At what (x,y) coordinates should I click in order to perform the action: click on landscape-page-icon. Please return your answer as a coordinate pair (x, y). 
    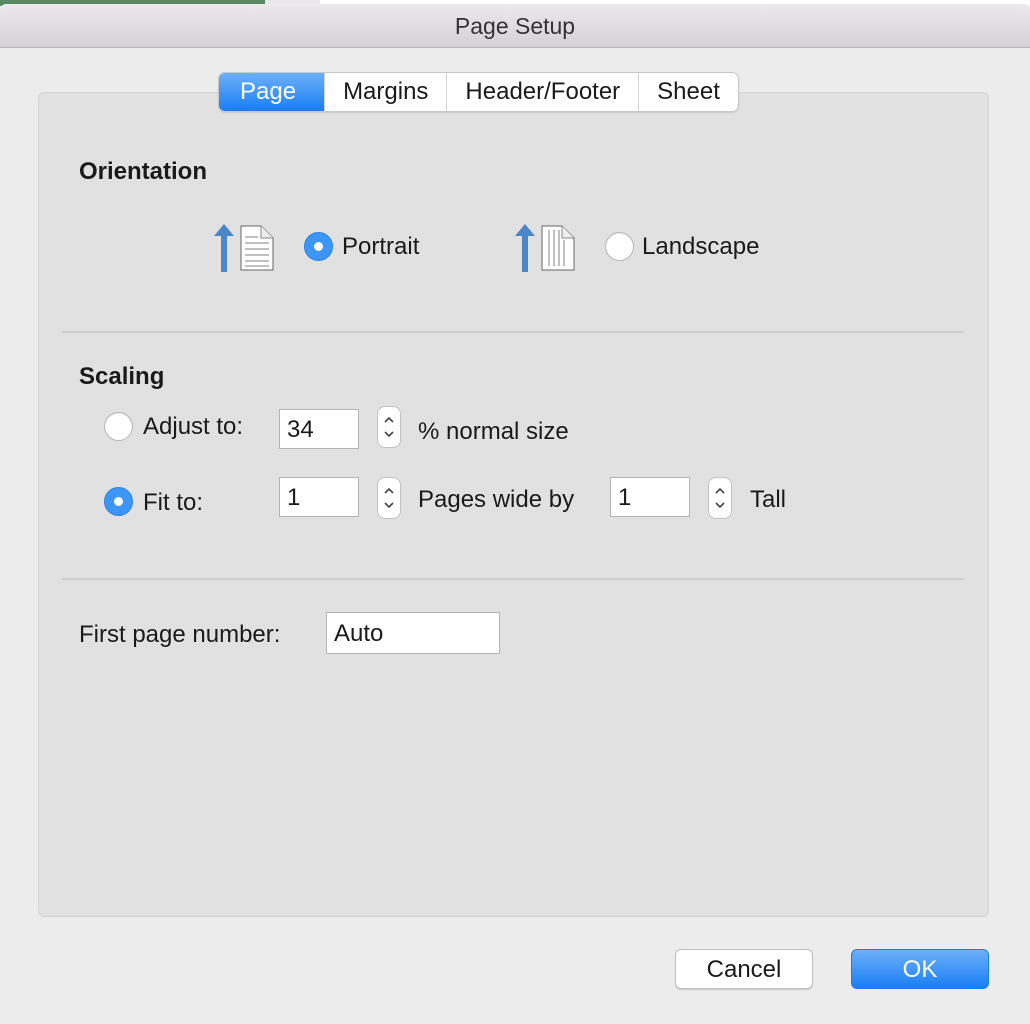
    Looking at the image, I should click on (545, 248).